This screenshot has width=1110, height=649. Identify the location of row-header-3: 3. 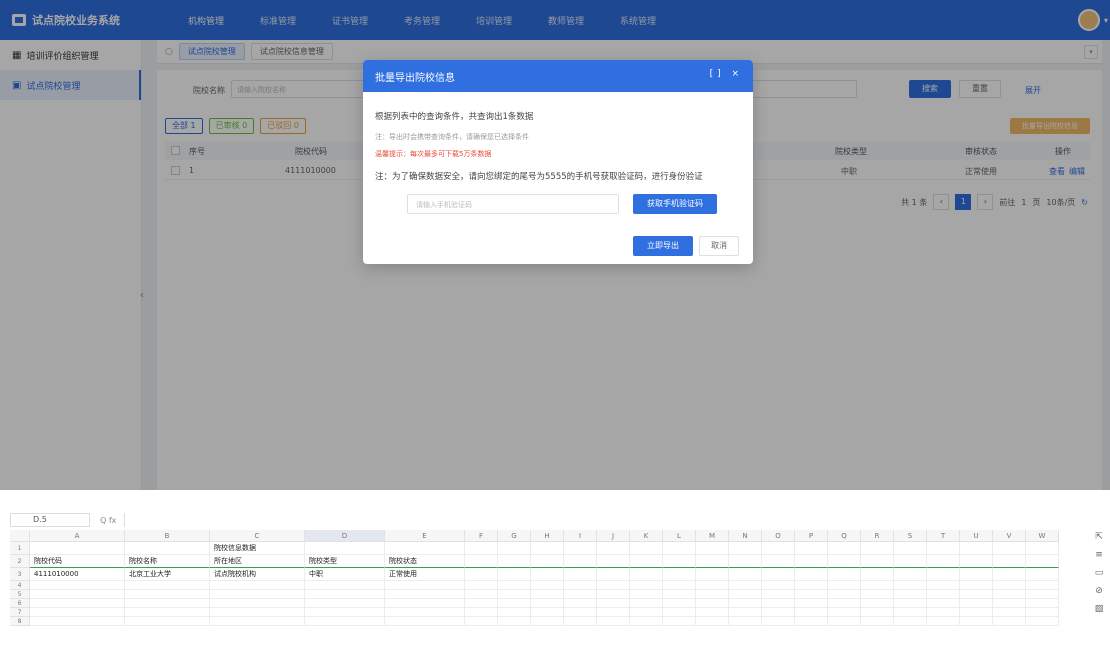
(20, 574).